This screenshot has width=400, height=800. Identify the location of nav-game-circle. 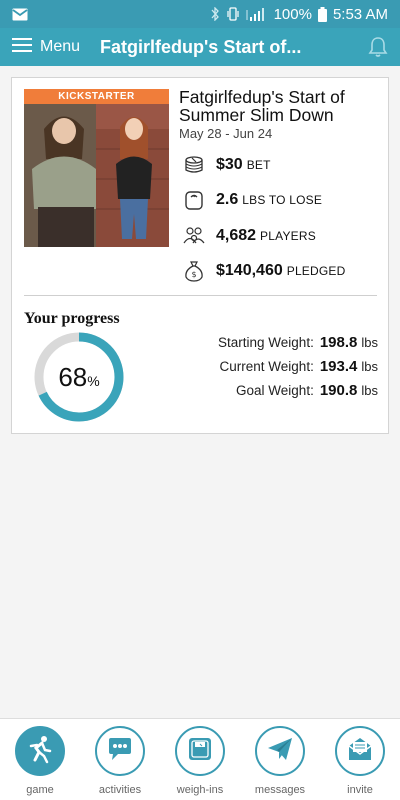
(40, 751).